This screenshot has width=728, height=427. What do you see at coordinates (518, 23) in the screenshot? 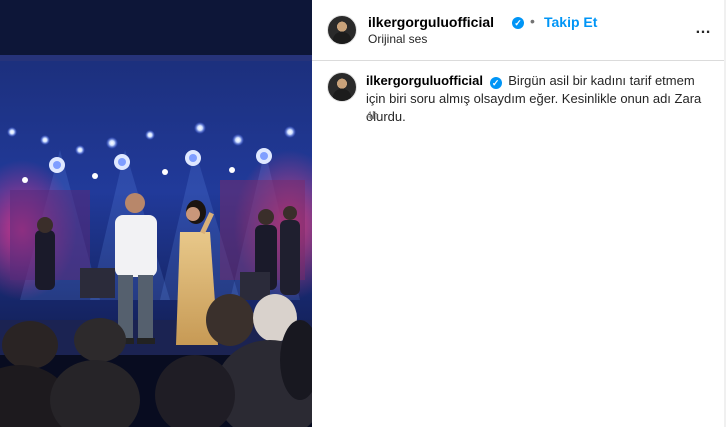
I see `verified-badge-icon: ✓` at bounding box center [518, 23].